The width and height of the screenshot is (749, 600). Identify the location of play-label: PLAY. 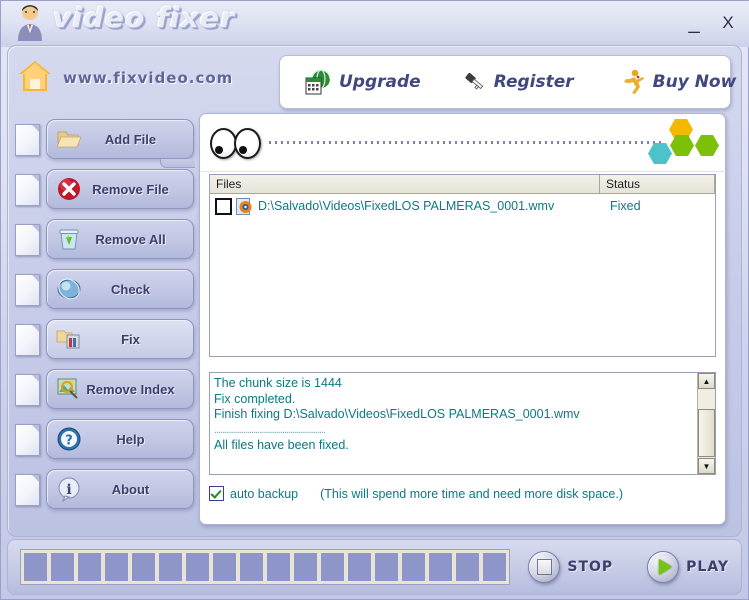
(707, 567).